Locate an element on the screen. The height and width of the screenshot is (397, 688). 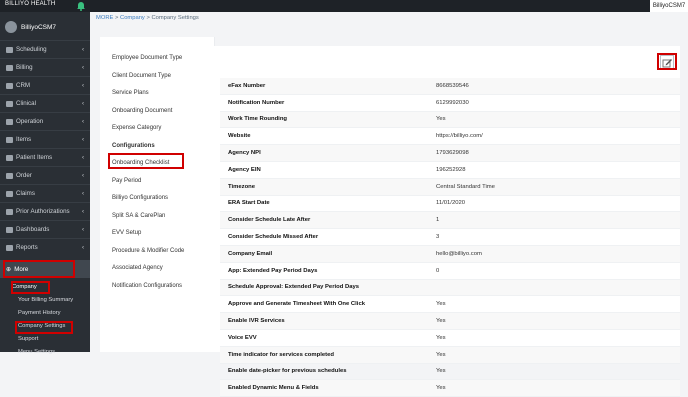
menu-billiyo-configurations: Billiyo Configurations is located at coordinates (157, 199).